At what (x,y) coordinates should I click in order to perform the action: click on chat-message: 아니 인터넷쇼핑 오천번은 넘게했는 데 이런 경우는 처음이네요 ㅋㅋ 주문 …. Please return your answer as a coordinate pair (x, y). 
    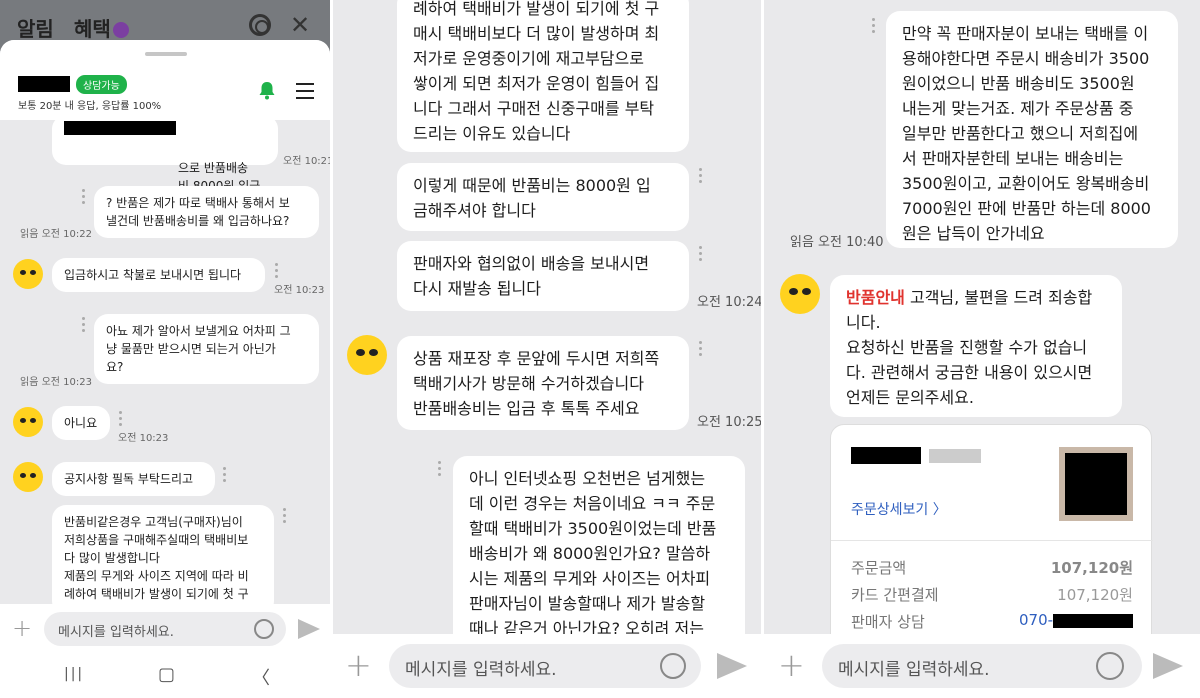
    Looking at the image, I should click on (599, 556).